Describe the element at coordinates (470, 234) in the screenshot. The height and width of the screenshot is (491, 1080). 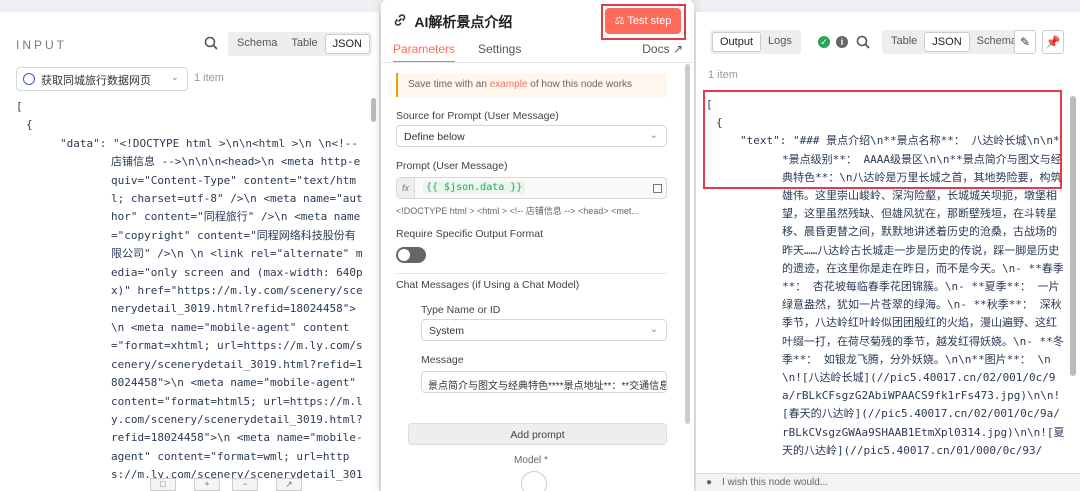
I see `output-format-label: Require Specific Output Format` at that location.